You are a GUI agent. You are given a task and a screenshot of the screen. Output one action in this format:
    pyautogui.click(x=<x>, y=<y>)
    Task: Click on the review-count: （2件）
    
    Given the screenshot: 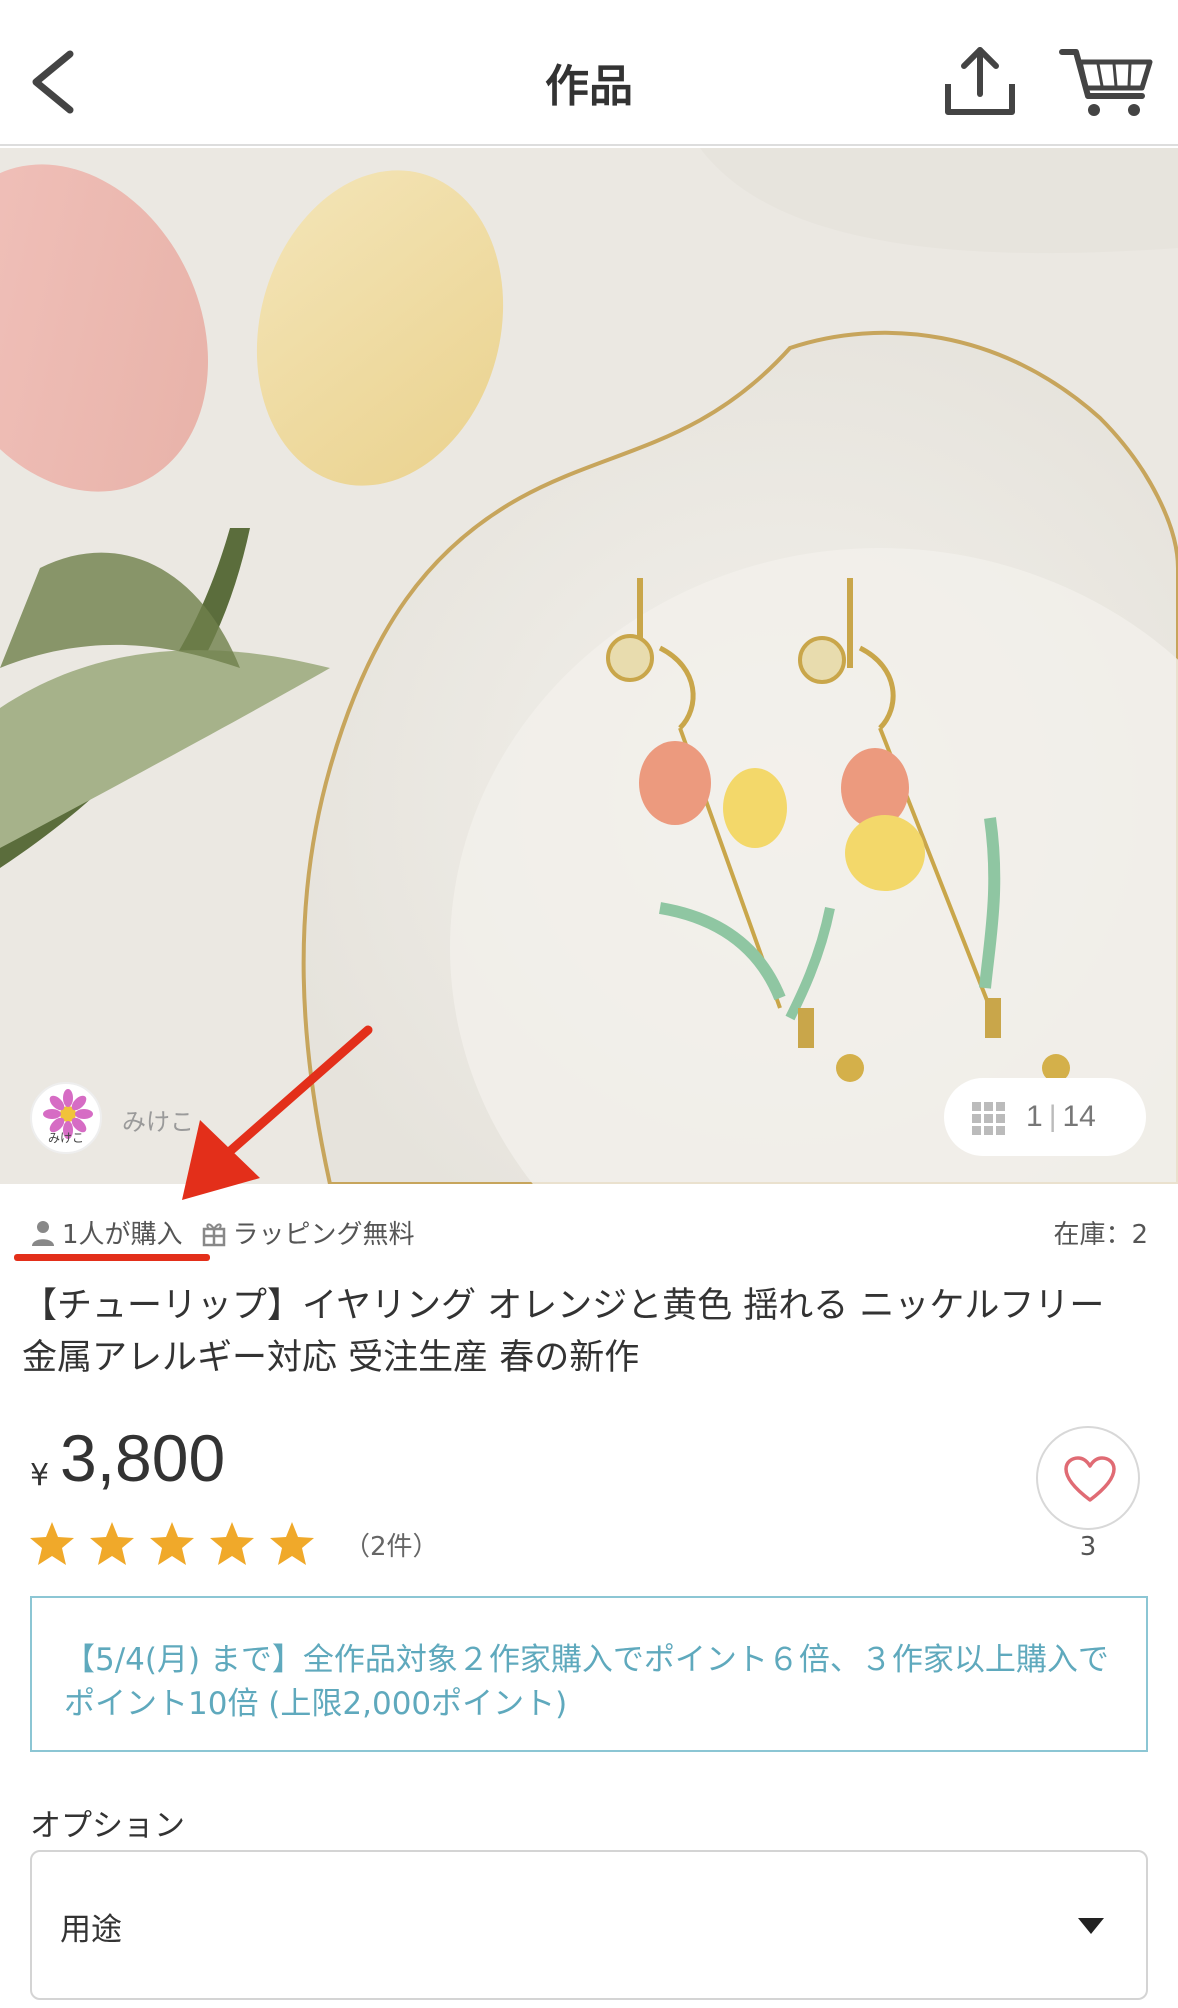 What is the action you would take?
    pyautogui.click(x=391, y=1544)
    